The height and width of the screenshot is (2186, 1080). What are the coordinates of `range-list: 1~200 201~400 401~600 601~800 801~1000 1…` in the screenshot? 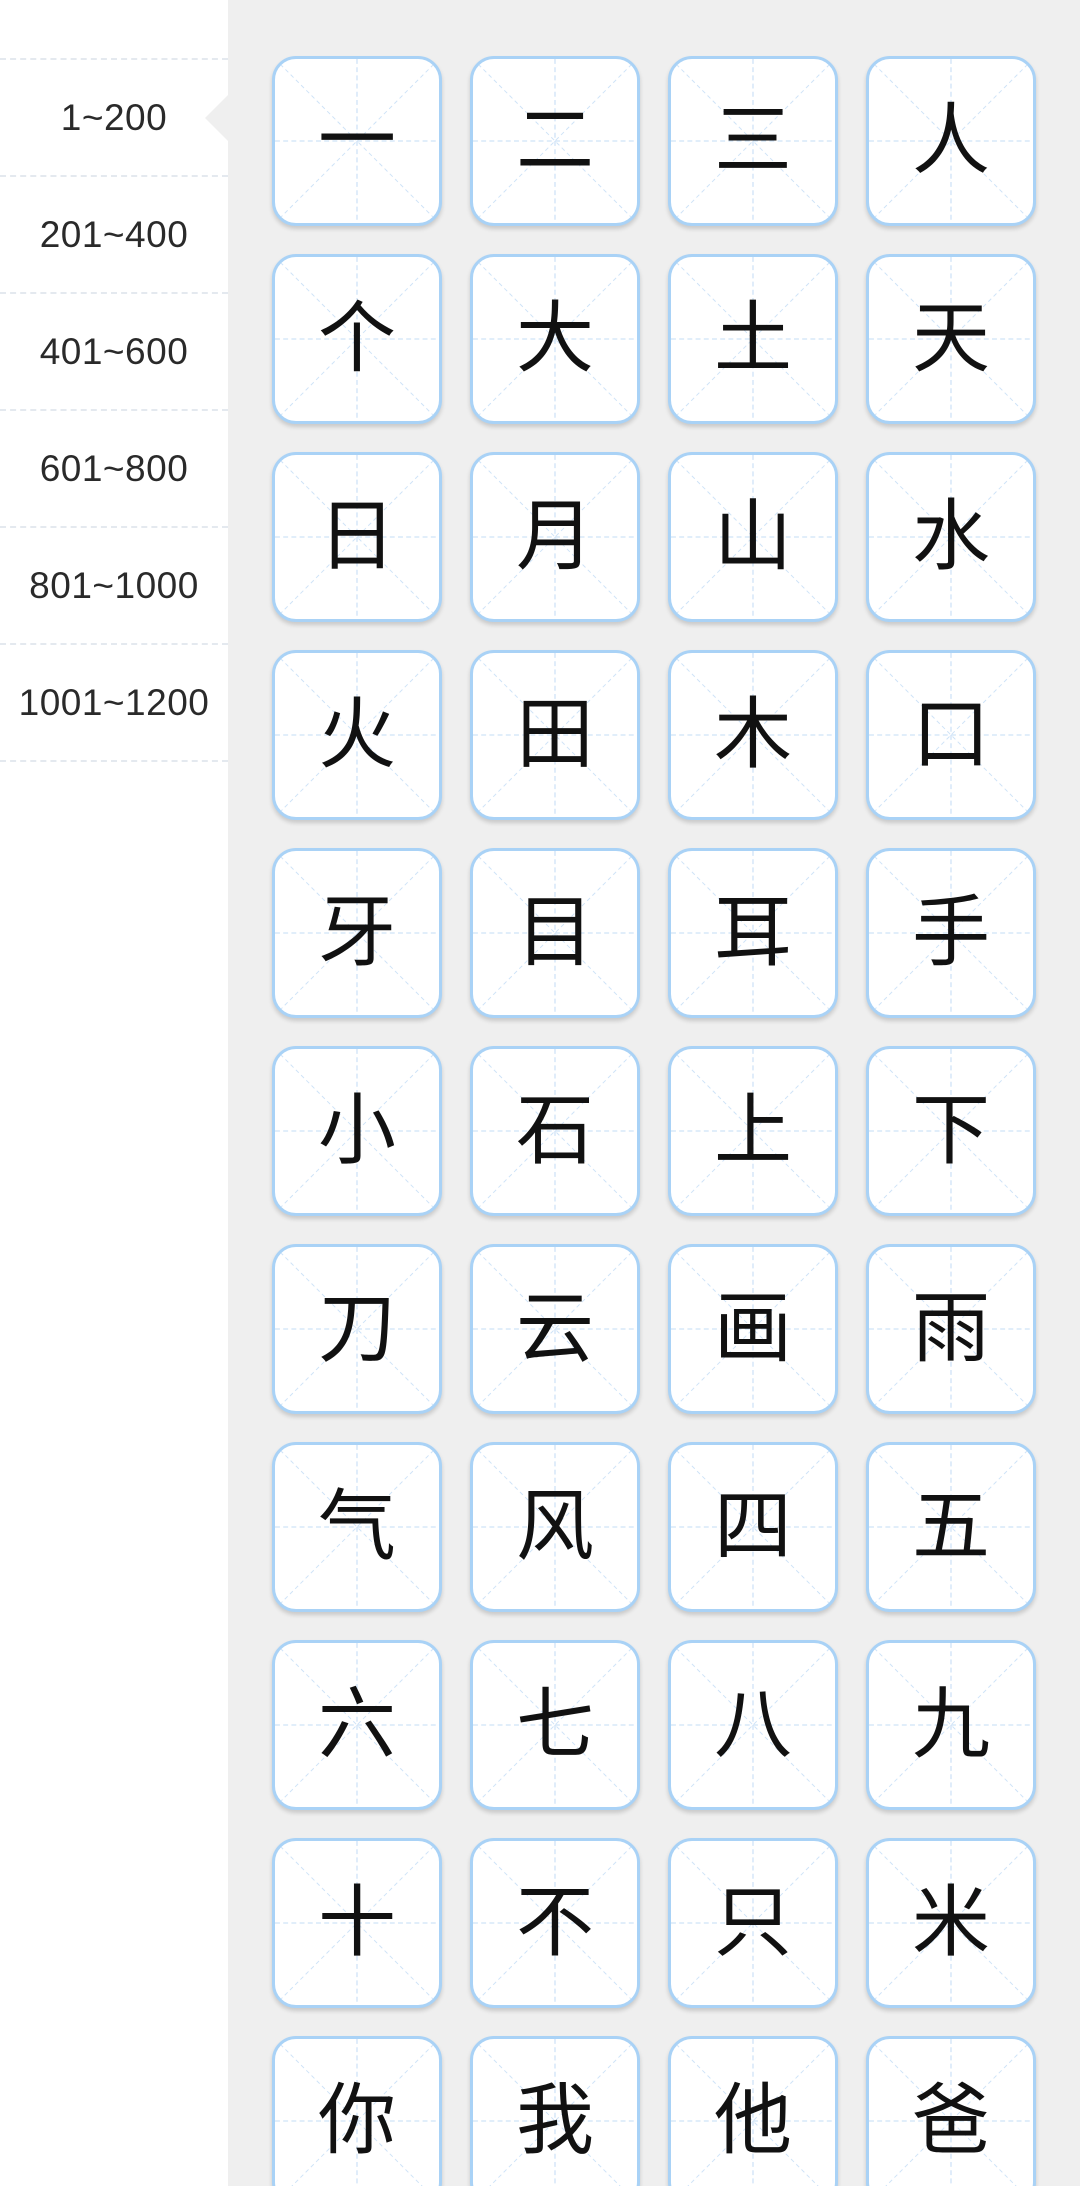 It's located at (114, 410).